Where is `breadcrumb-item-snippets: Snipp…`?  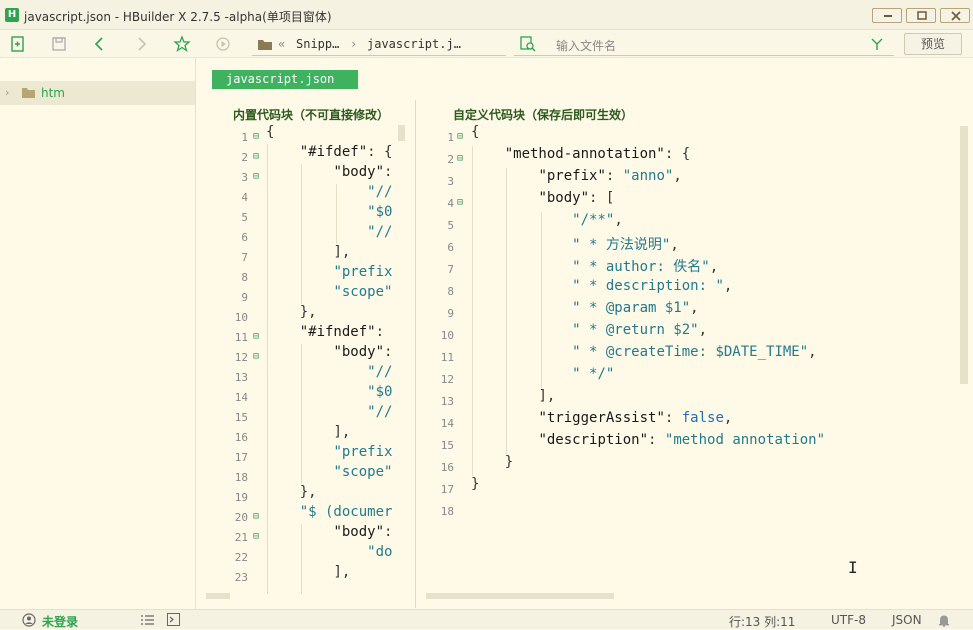 breadcrumb-item-snippets: Snipp… is located at coordinates (317, 44).